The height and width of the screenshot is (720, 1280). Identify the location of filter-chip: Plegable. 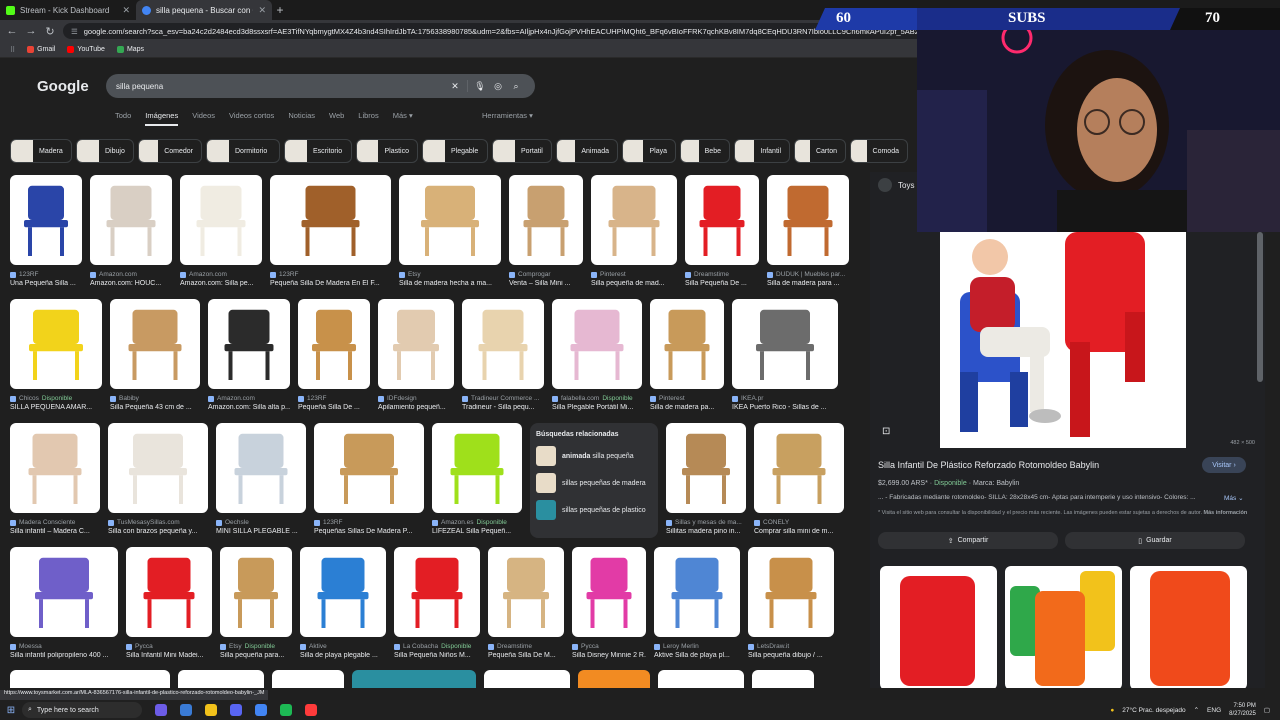
(455, 151).